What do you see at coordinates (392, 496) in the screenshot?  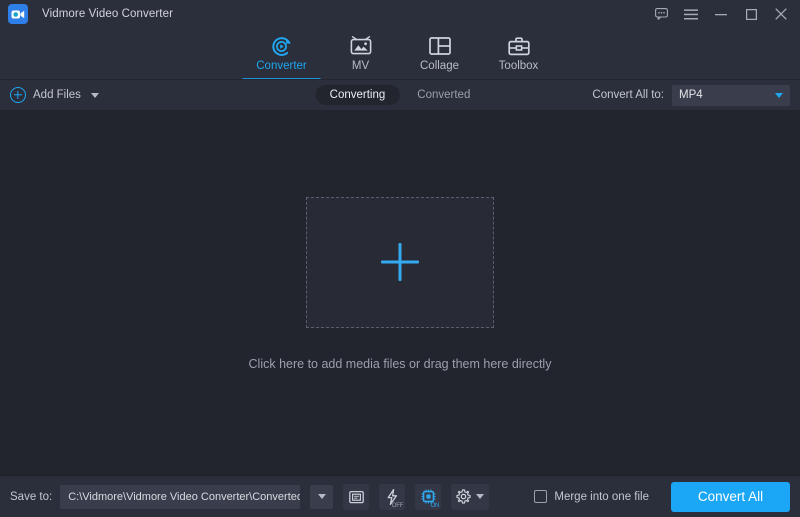 I see `hardware-acceleration-bolt-icon: OFF` at bounding box center [392, 496].